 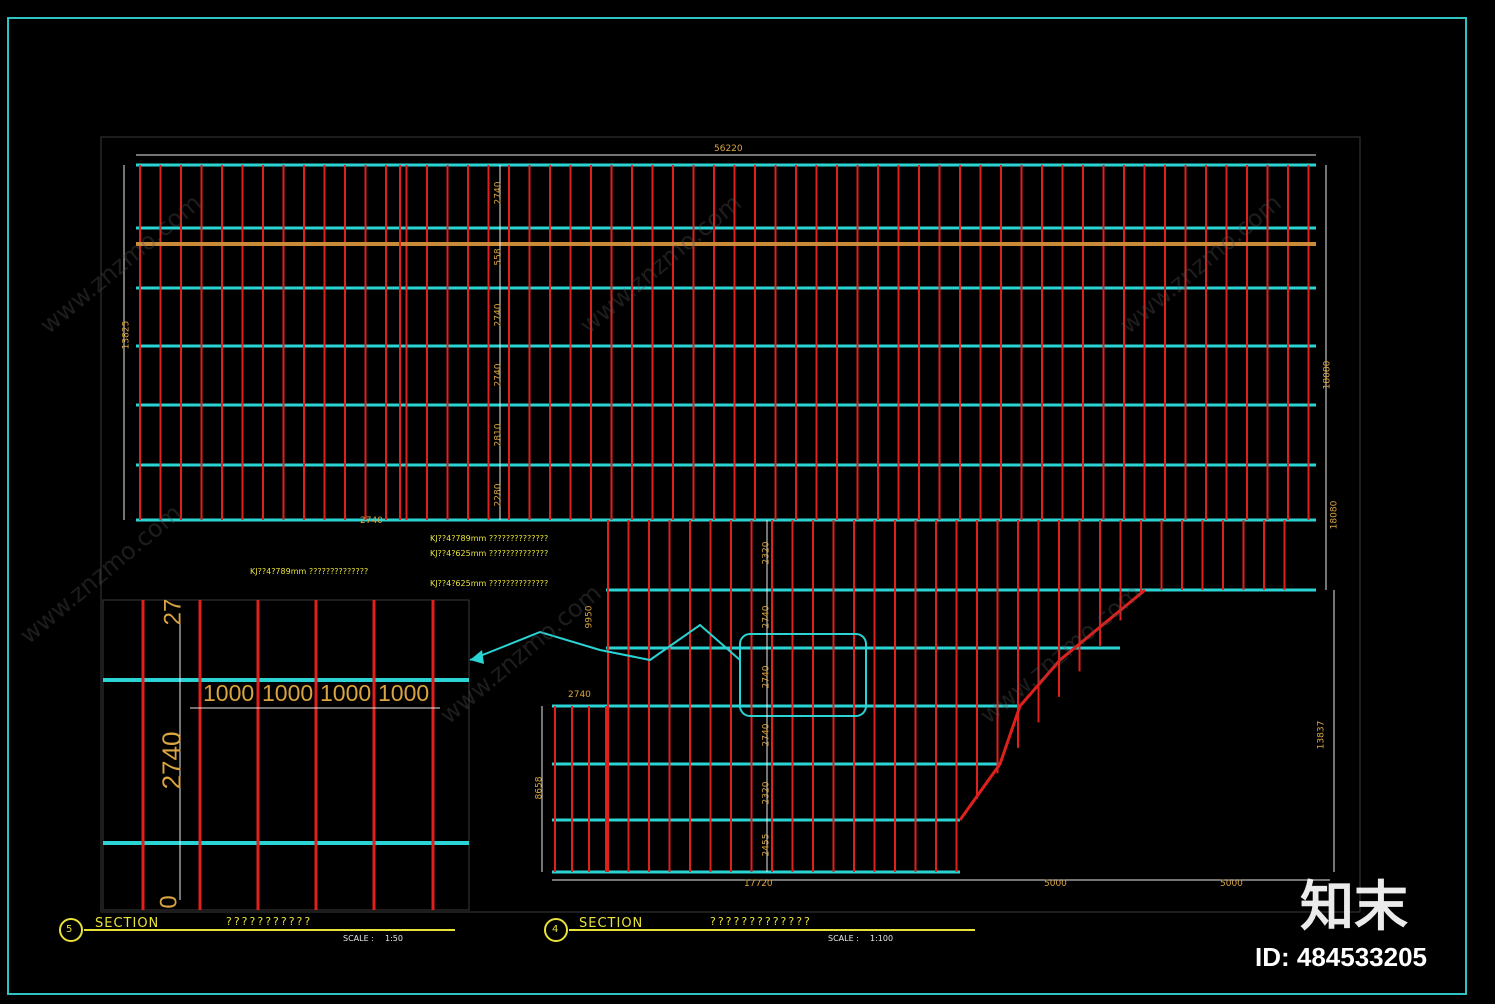 What do you see at coordinates (803, 675) in the screenshot?
I see `highlight-box` at bounding box center [803, 675].